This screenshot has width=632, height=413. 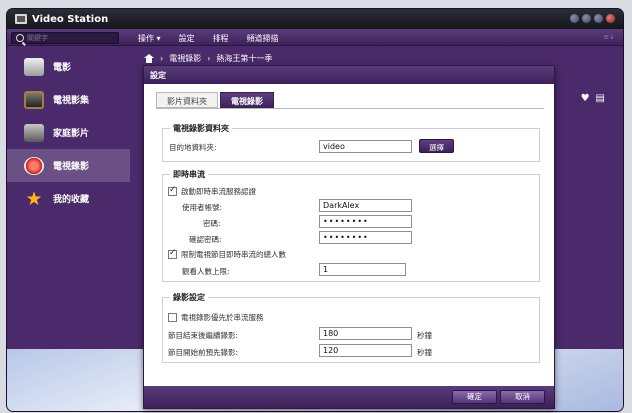 What do you see at coordinates (522, 397) in the screenshot?
I see `cancel-button: 取消` at bounding box center [522, 397].